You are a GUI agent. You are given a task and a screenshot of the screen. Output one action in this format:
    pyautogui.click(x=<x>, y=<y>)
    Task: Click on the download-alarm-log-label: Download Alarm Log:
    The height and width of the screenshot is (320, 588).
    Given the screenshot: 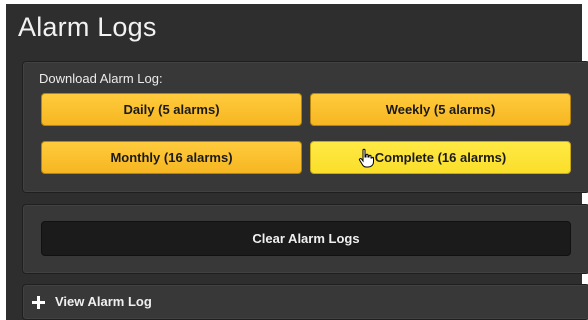 What is the action you would take?
    pyautogui.click(x=101, y=78)
    